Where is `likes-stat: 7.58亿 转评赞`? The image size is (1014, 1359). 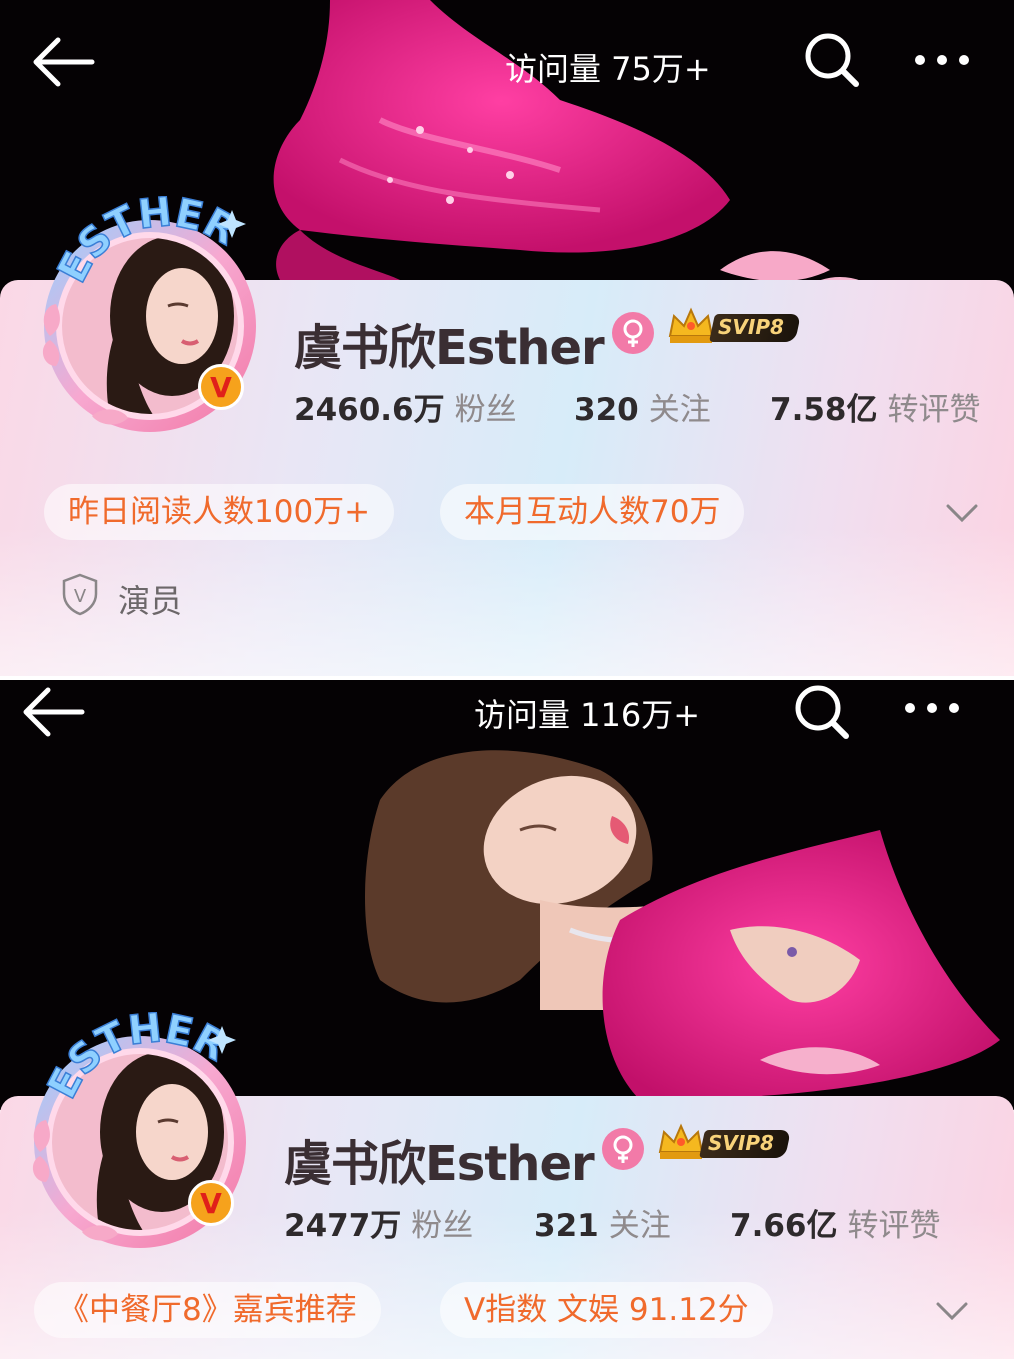
likes-stat: 7.58亿 转评赞 is located at coordinates (875, 406).